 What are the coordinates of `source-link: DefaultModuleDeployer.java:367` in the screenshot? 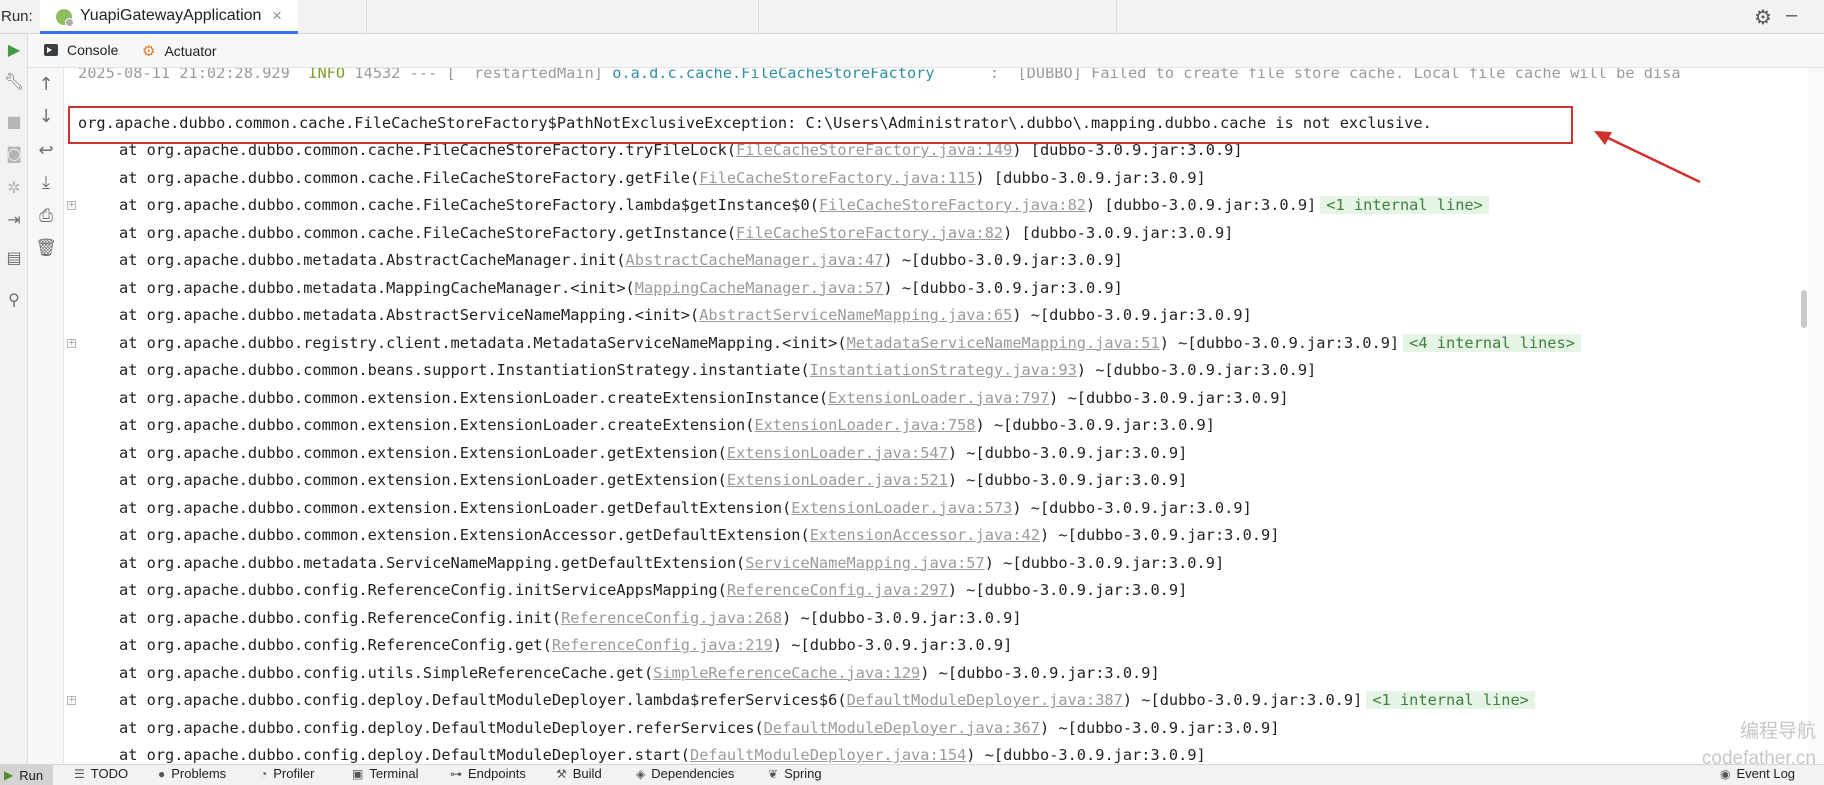 It's located at (902, 728).